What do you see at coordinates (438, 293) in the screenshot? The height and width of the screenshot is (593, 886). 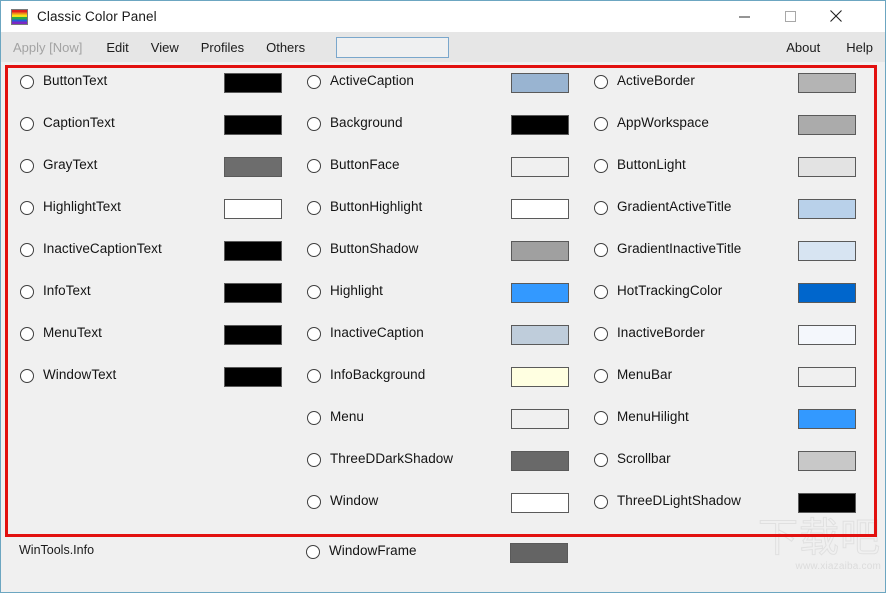 I see `color-row: Highlight` at bounding box center [438, 293].